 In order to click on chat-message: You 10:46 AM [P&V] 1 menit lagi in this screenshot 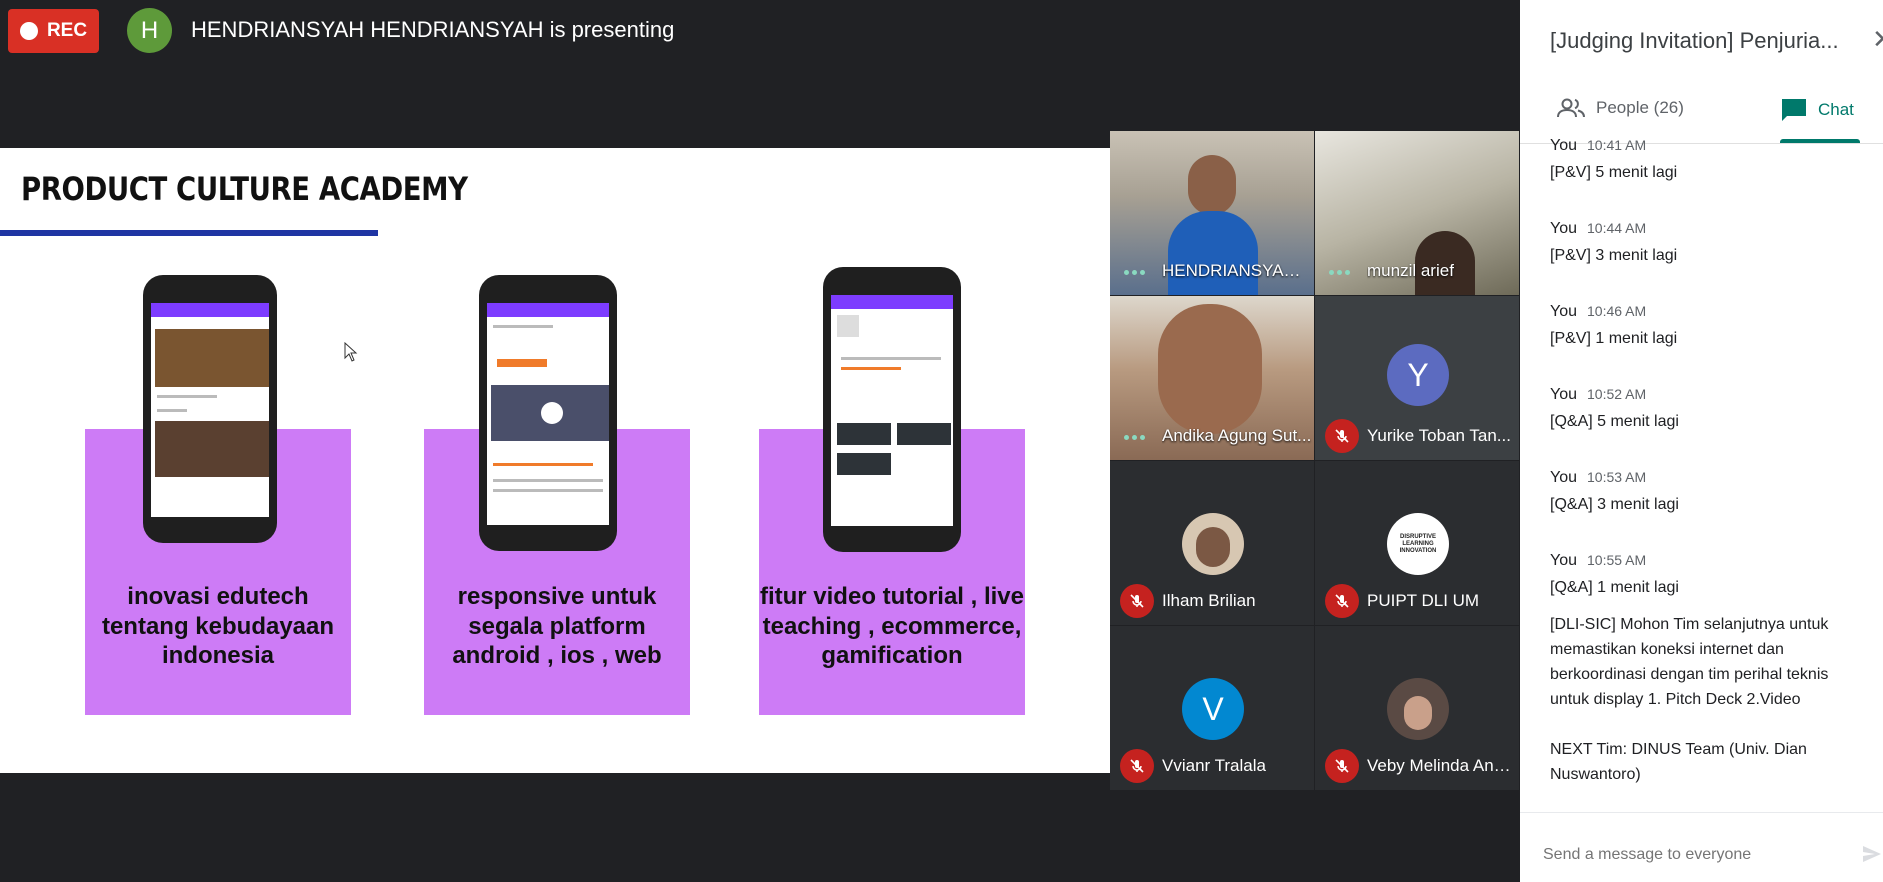, I will do `click(1710, 327)`.